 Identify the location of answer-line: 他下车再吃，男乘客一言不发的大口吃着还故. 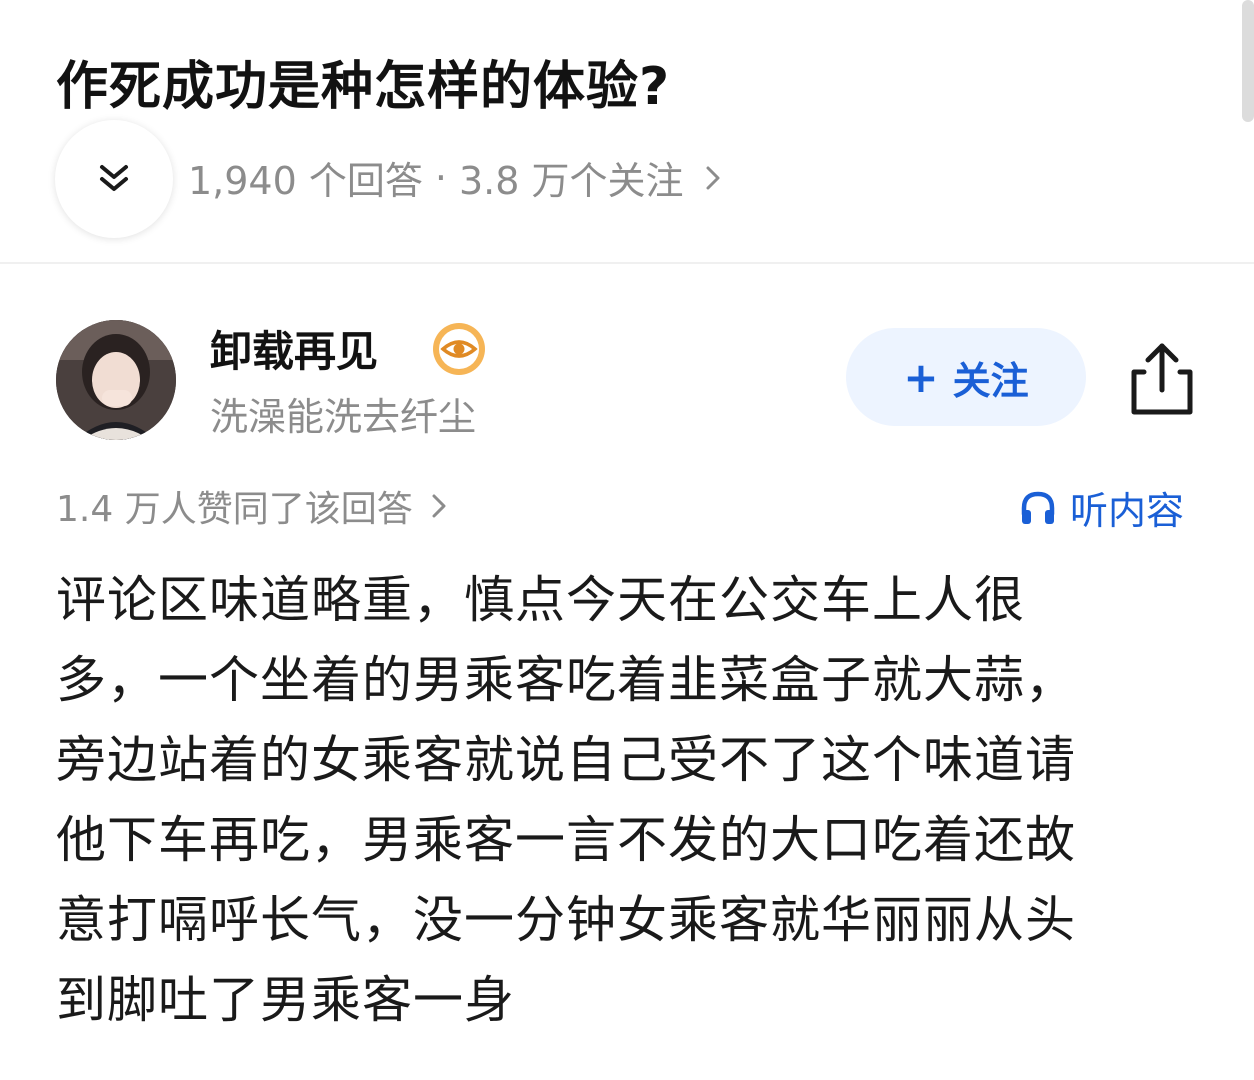
(566, 840).